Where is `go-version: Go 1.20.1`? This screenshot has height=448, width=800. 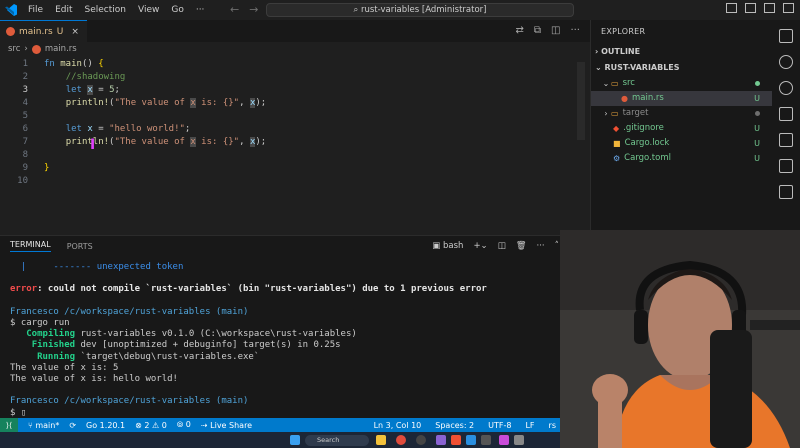 go-version: Go 1.20.1 is located at coordinates (105, 425).